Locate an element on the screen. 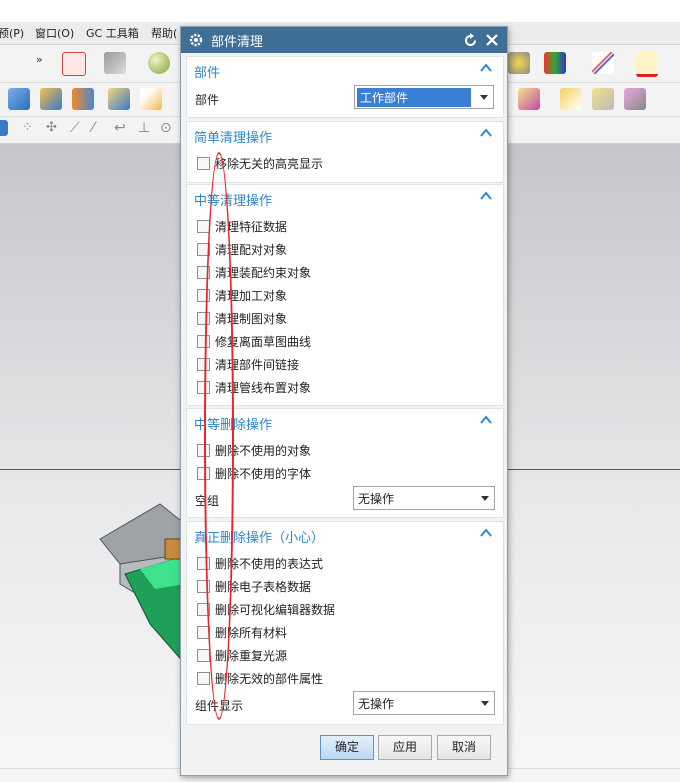 The image size is (680, 782). move-icon is located at coordinates (635, 99).